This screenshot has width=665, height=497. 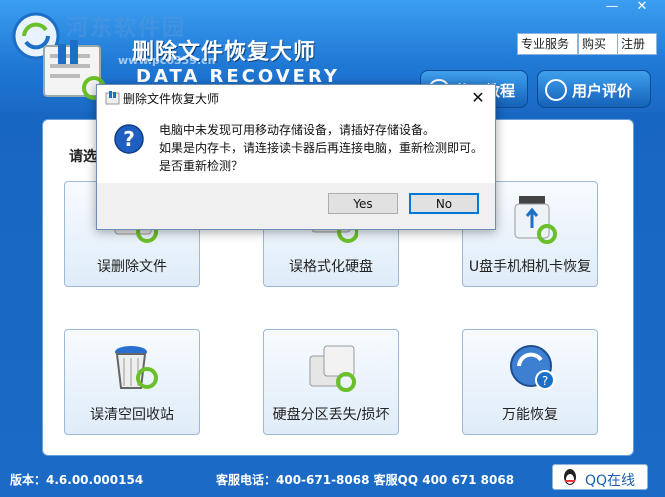 What do you see at coordinates (602, 91) in the screenshot?
I see `review-label: 用户评价` at bounding box center [602, 91].